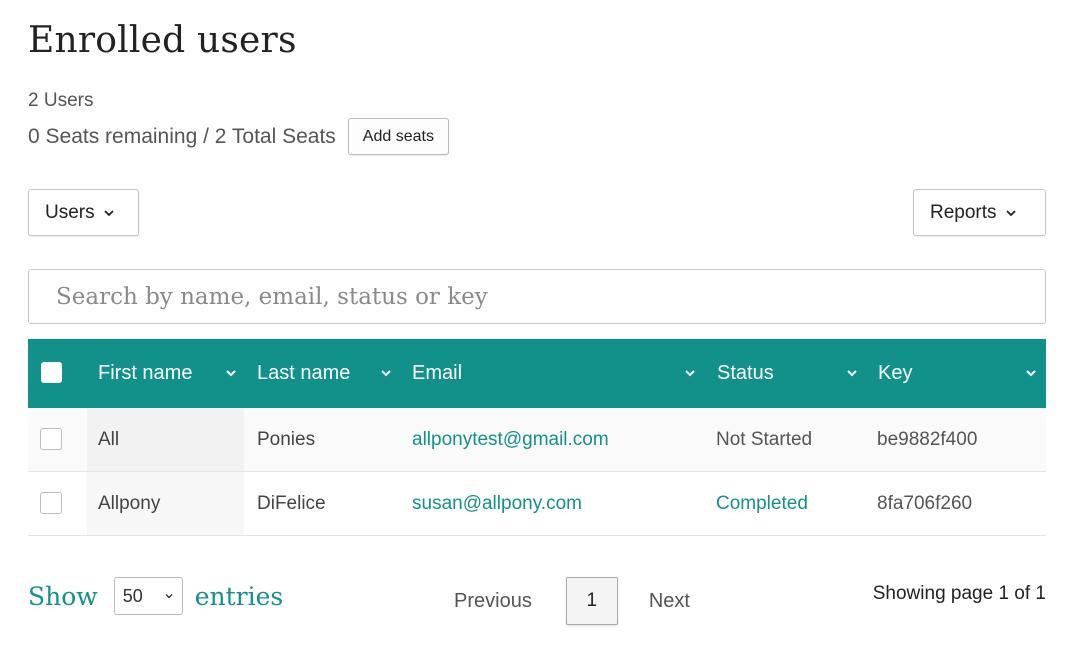 This screenshot has width=1080, height=652. Describe the element at coordinates (510, 439) in the screenshot. I see `cell-email-link: allponytest@gmail.com` at that location.